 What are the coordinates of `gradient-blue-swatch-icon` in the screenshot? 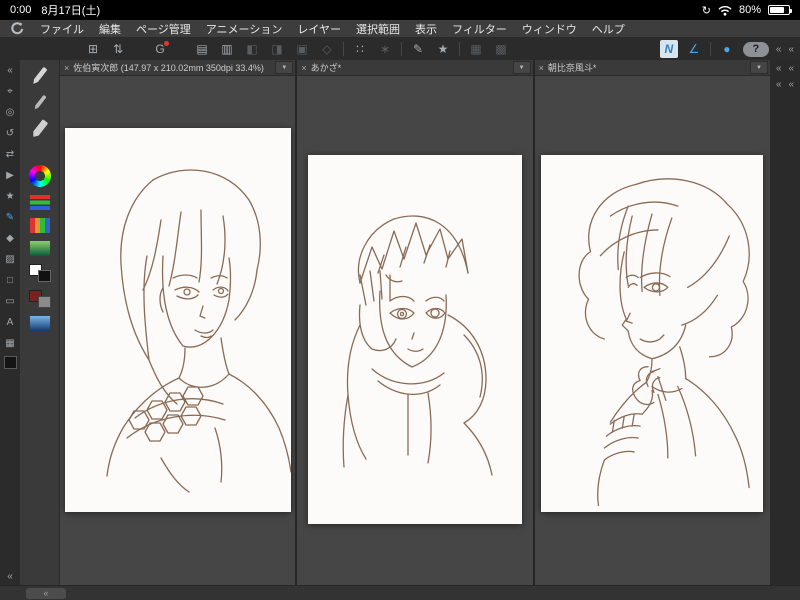 It's located at (39, 323).